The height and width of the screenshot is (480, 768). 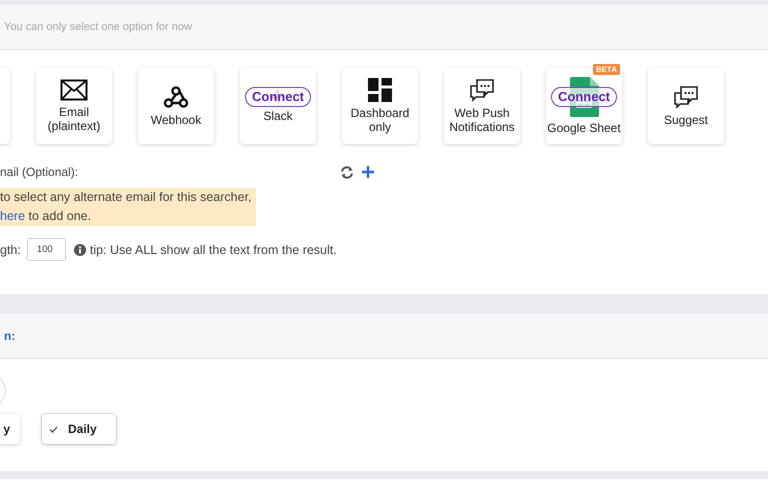 I want to click on section-title: n:, so click(x=10, y=336).